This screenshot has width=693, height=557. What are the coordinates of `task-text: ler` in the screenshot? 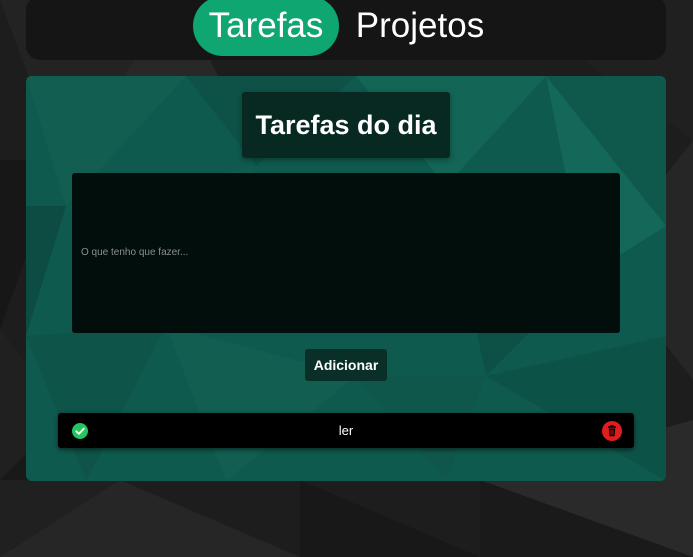 It's located at (346, 430).